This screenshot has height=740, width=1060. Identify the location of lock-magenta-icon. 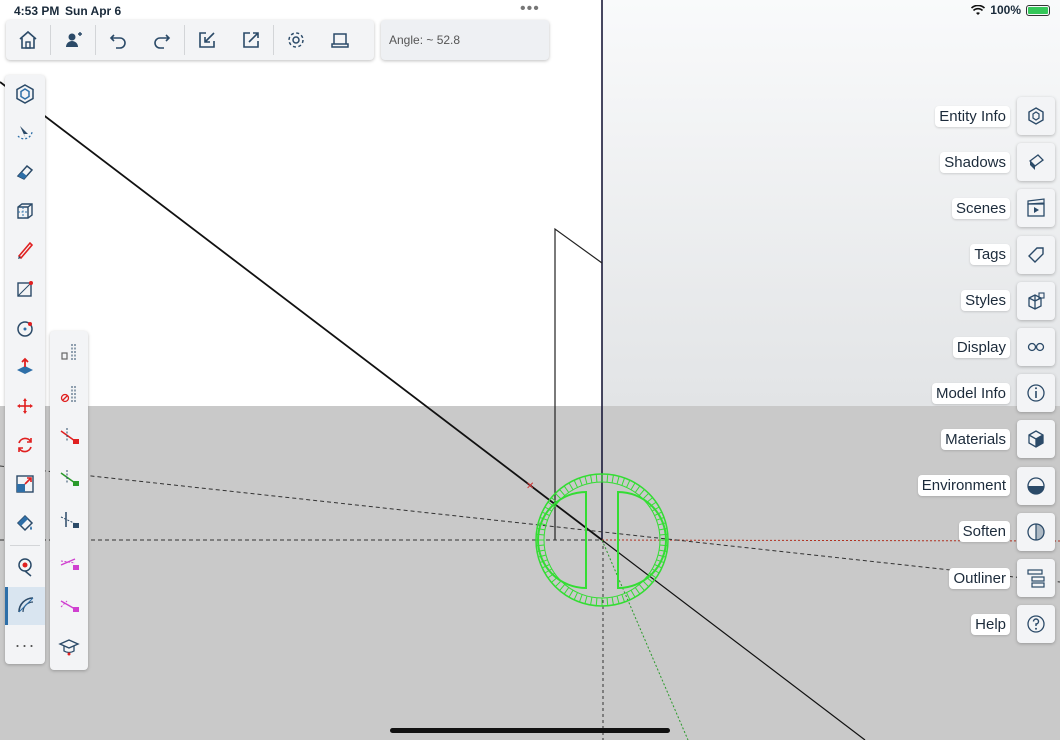
(69, 564).